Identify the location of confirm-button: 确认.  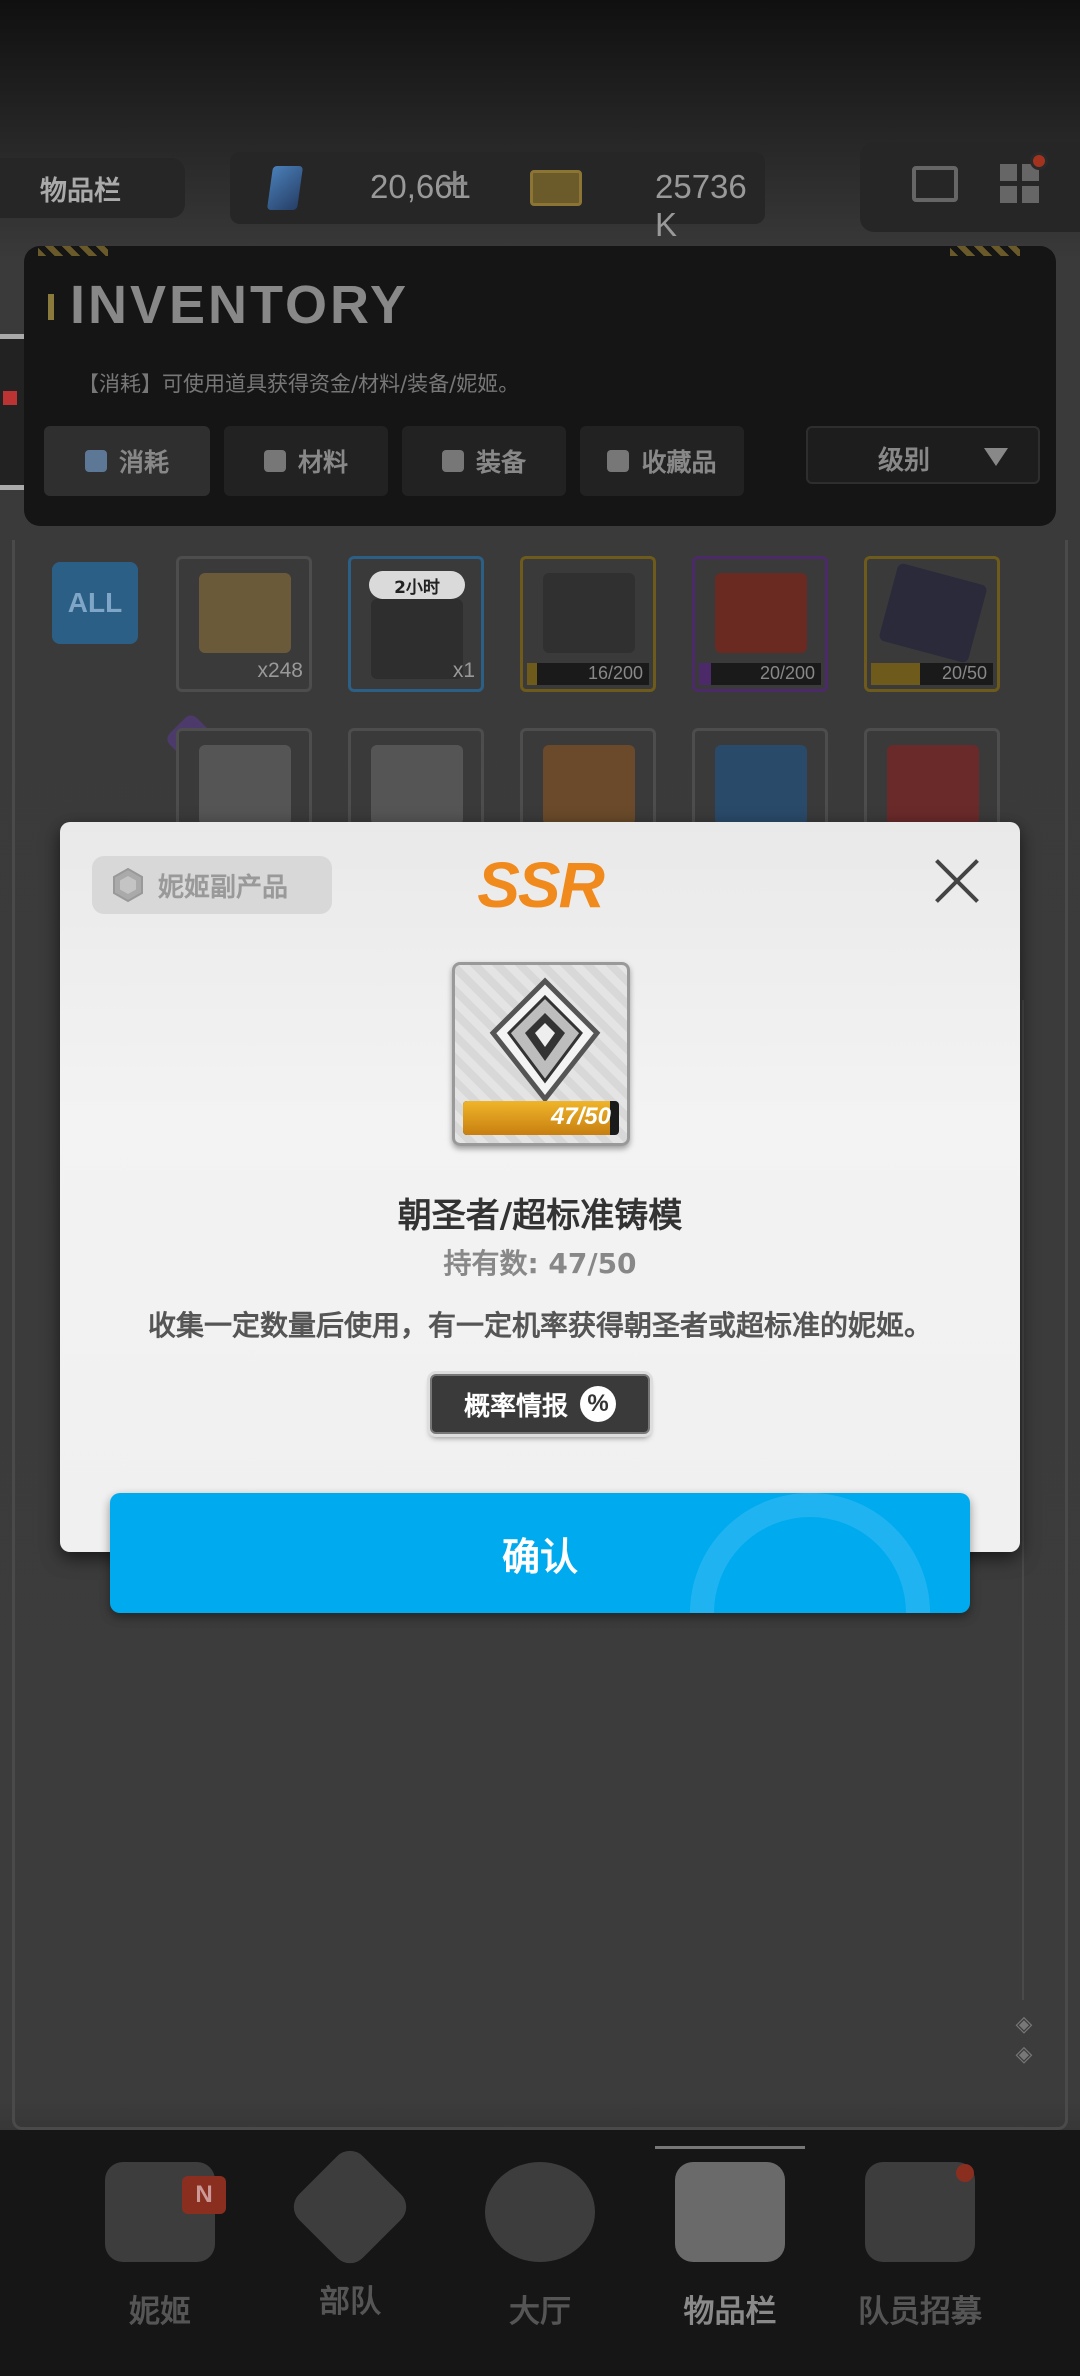
(540, 1553).